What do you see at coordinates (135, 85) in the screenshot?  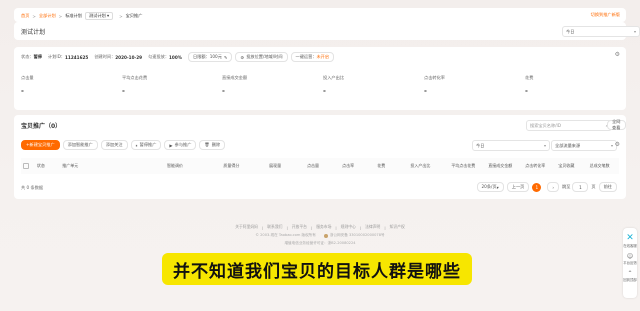 I see `metric-avg-cpc: 平均点击花费 -` at bounding box center [135, 85].